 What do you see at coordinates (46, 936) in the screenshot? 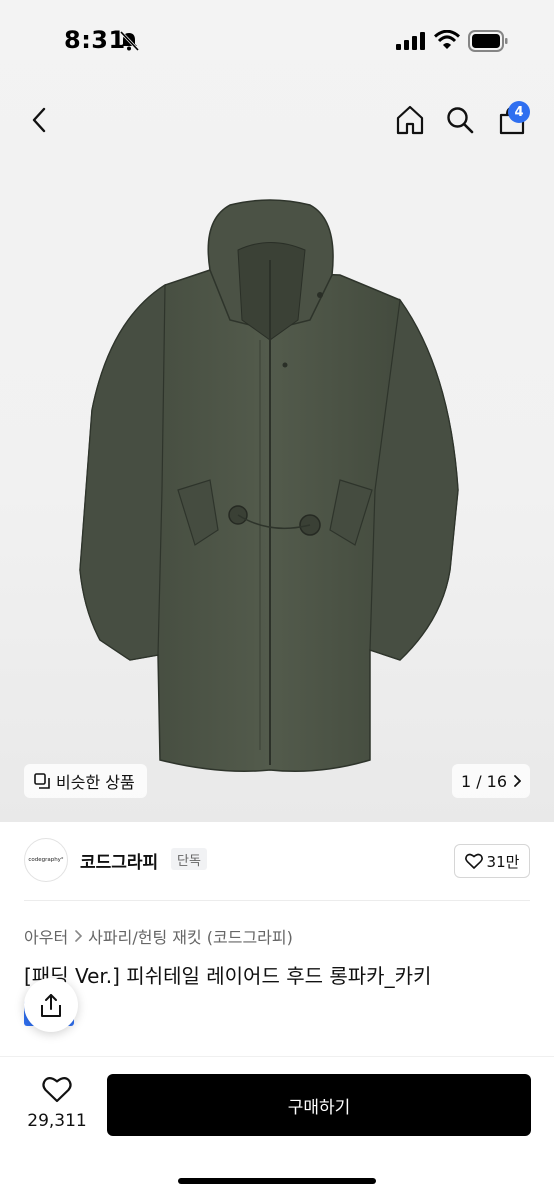
I see `breadcrumb-category: 아우터` at bounding box center [46, 936].